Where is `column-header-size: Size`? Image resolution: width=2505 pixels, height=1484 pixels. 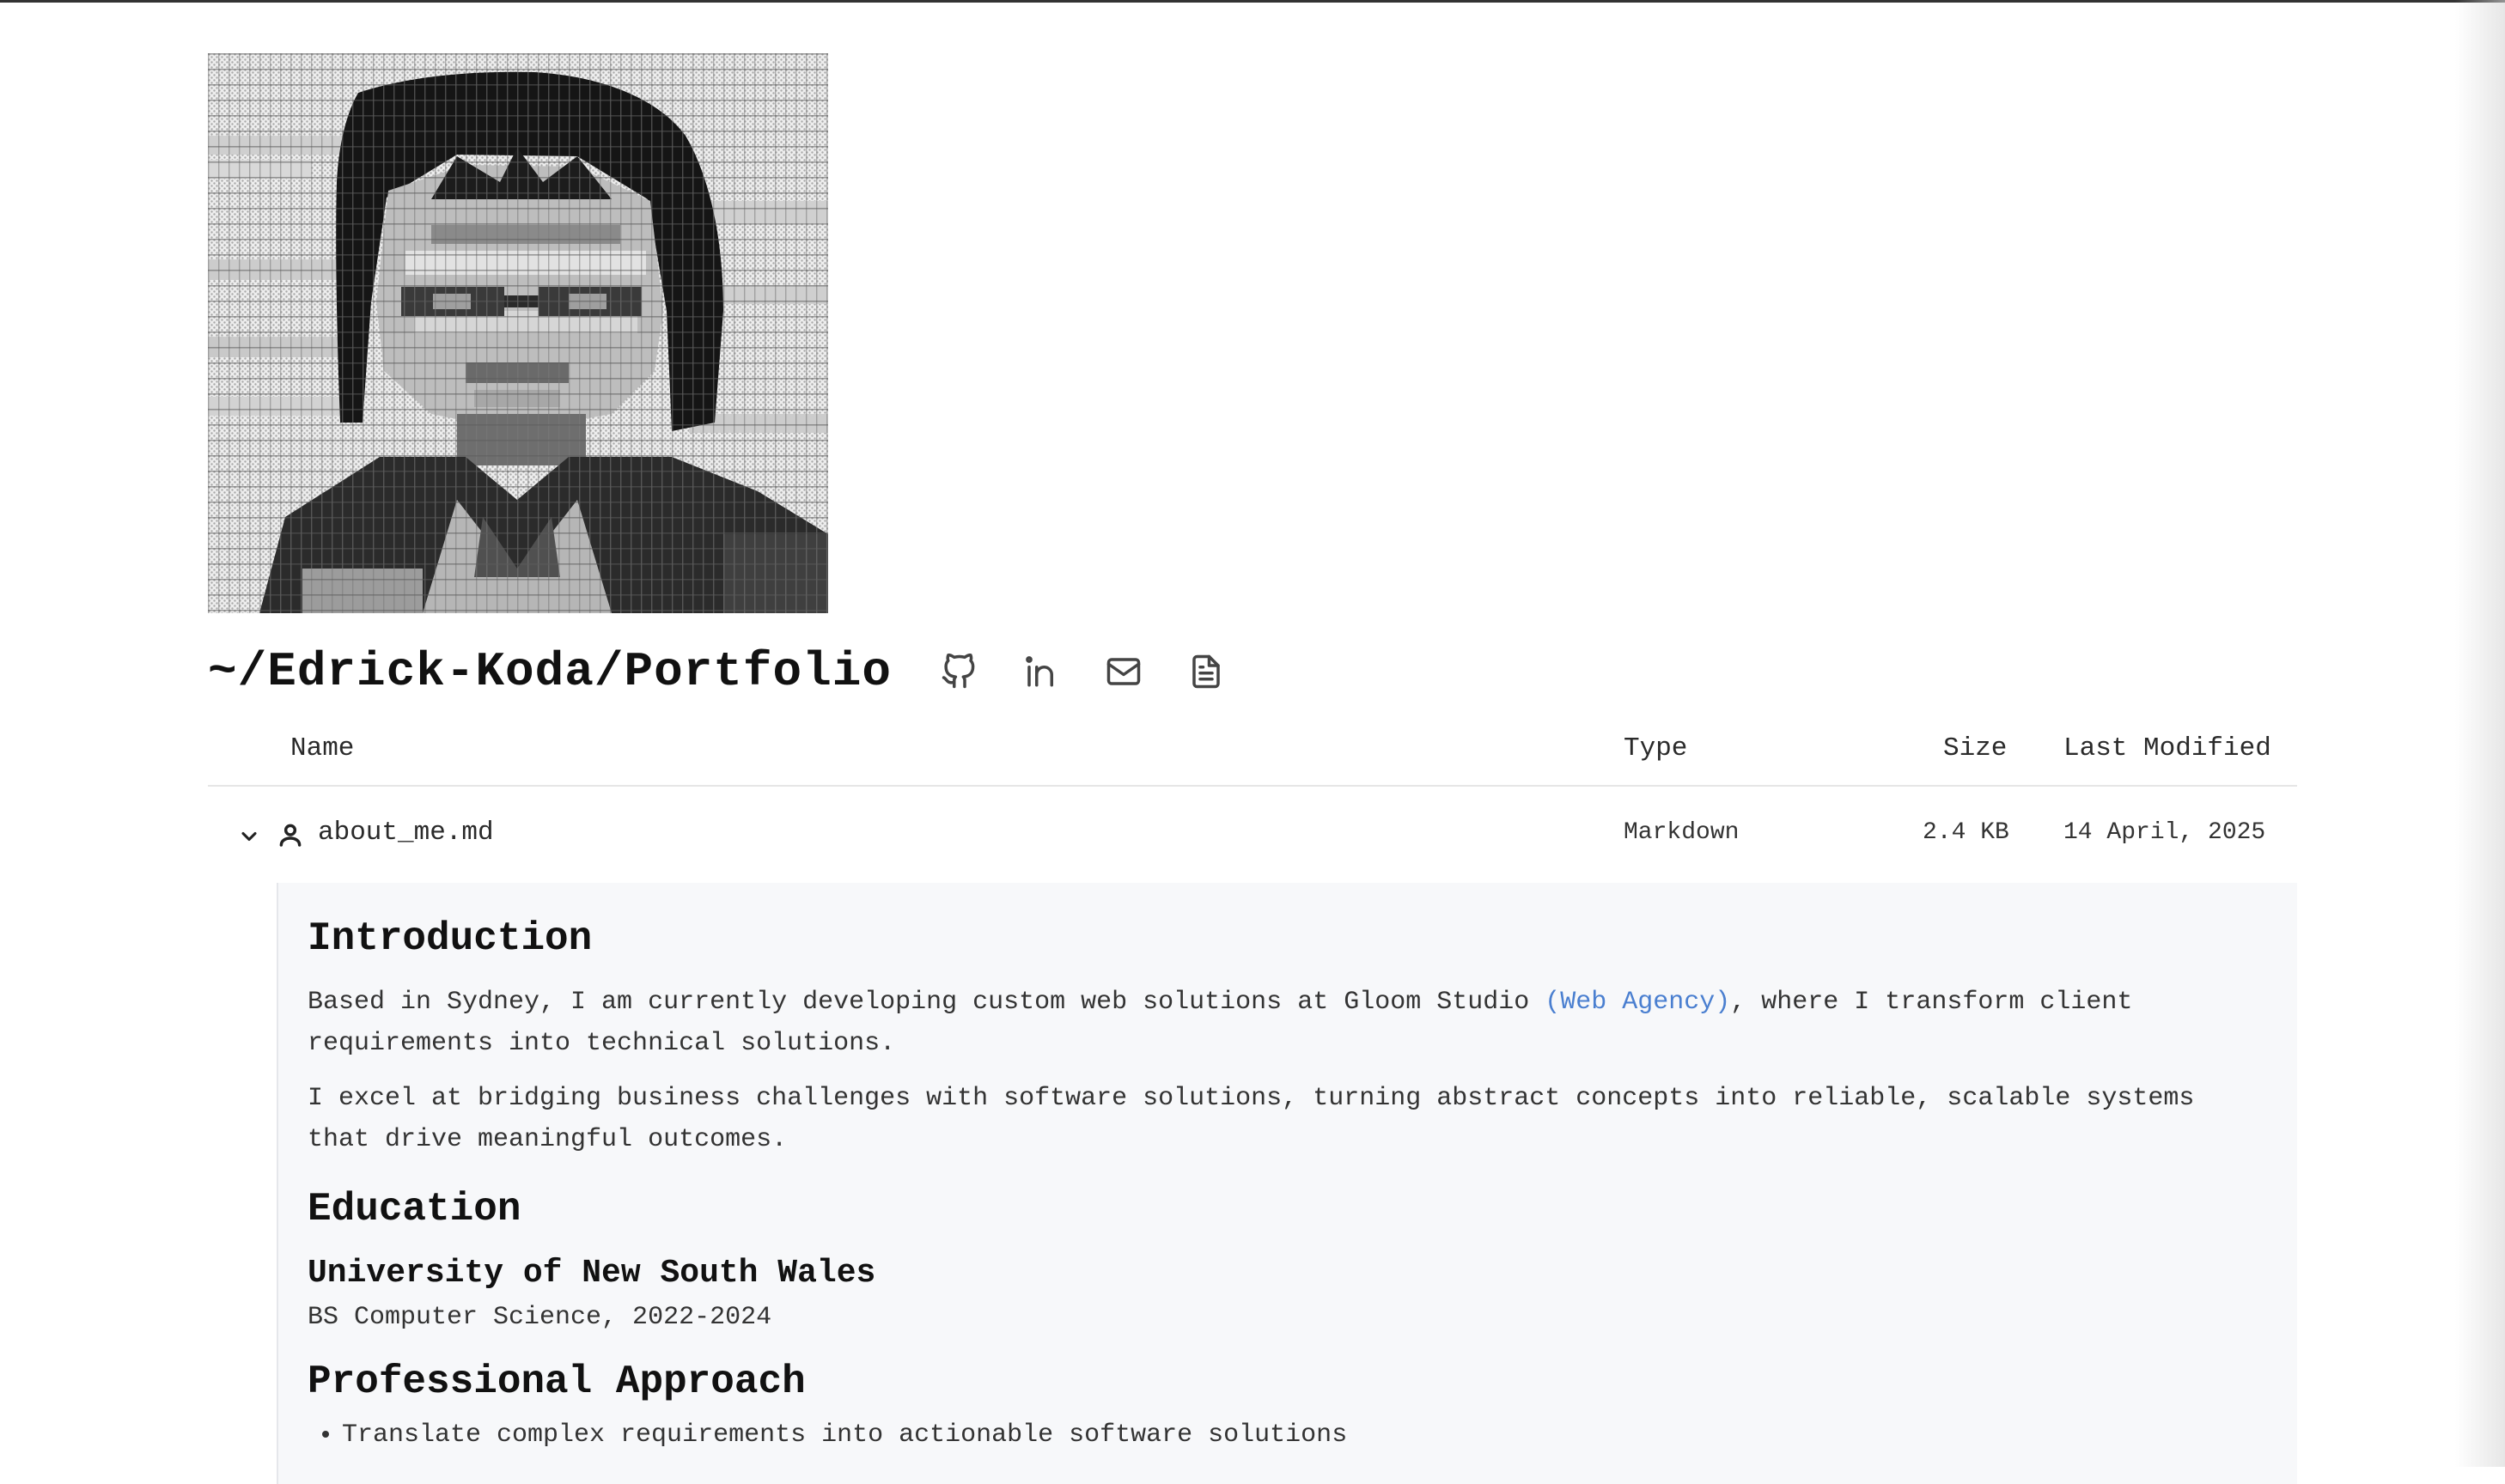
column-header-size: Size is located at coordinates (1975, 748).